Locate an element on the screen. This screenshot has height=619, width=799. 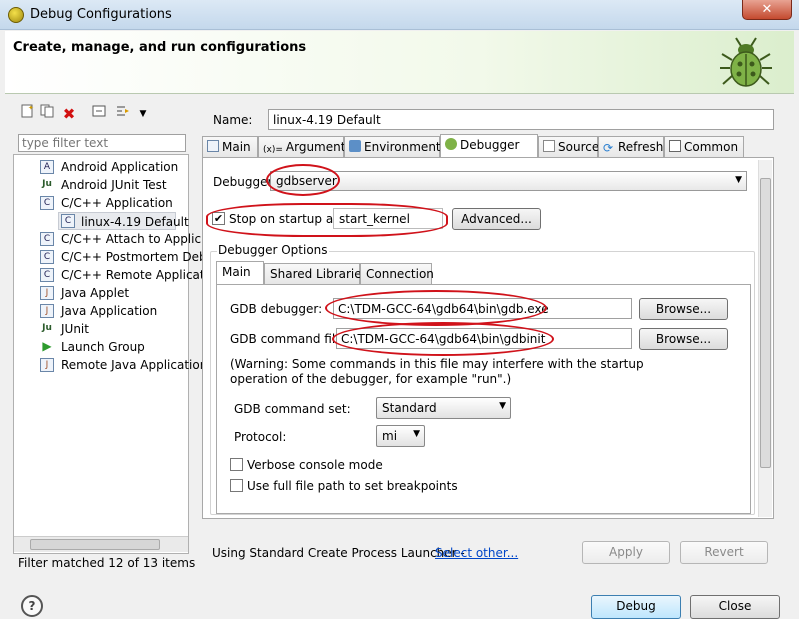
content-scroll-thumb is located at coordinates (765, 323).